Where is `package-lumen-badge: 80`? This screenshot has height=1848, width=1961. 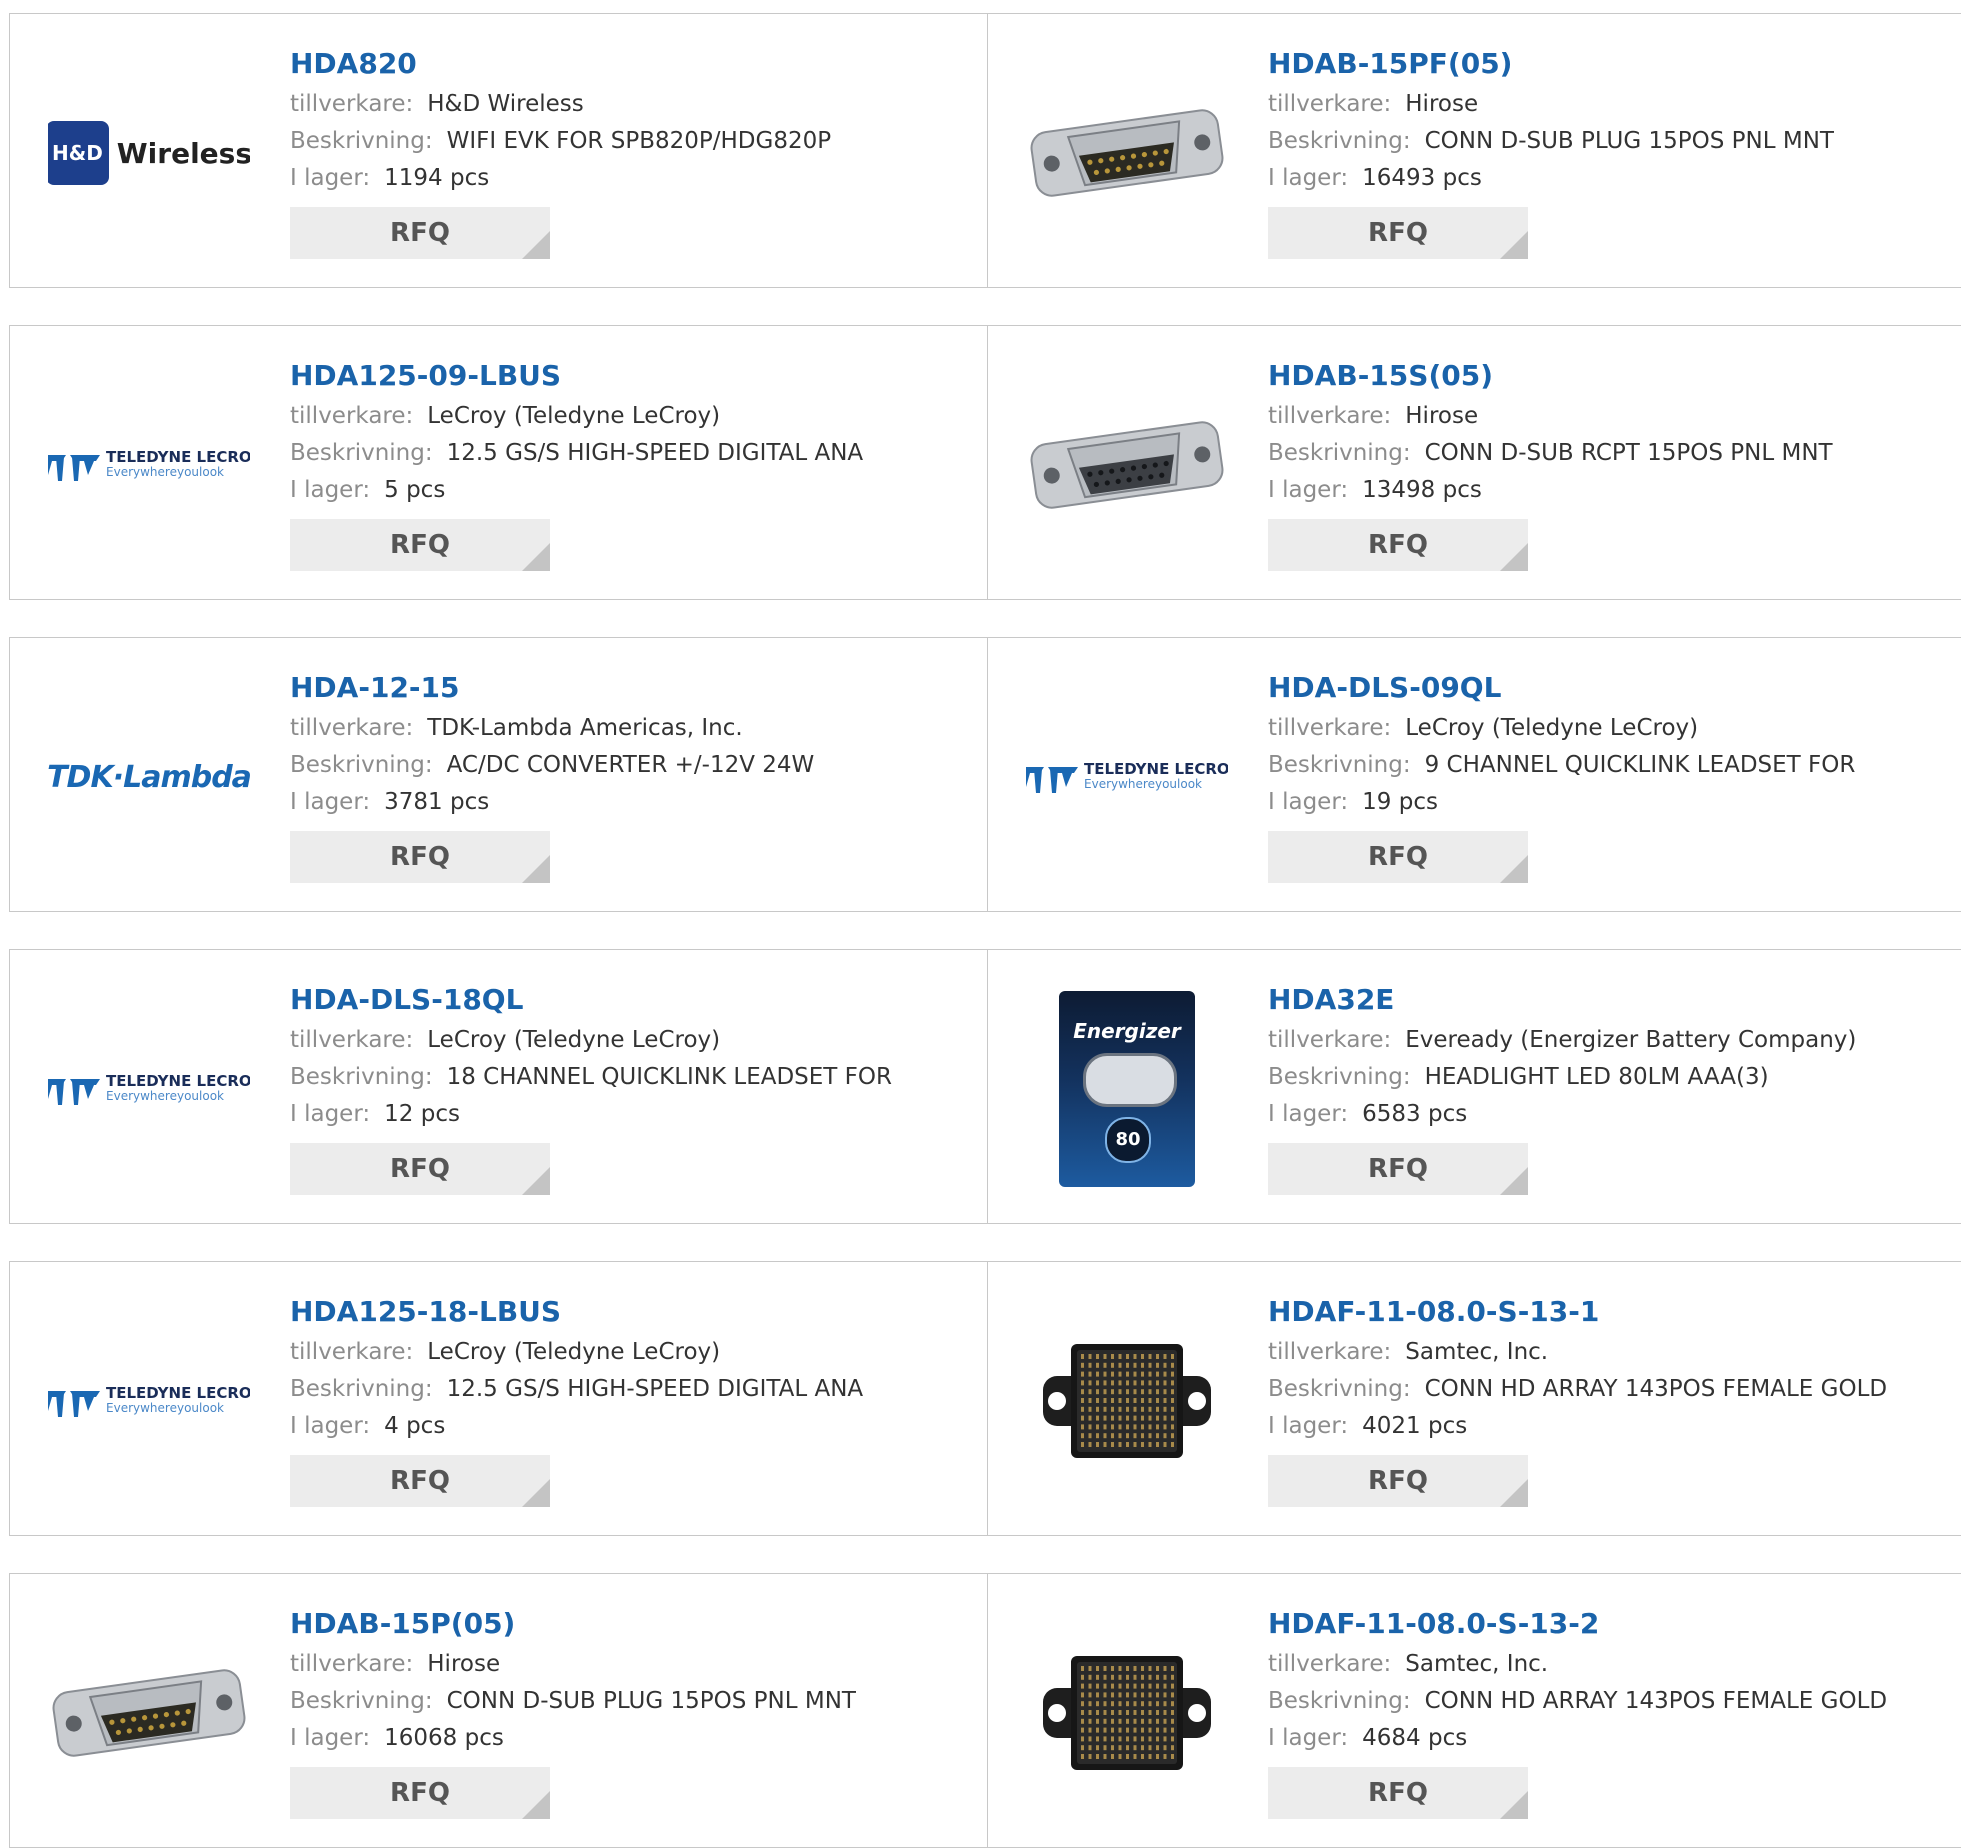
package-lumen-badge: 80 is located at coordinates (1128, 1140).